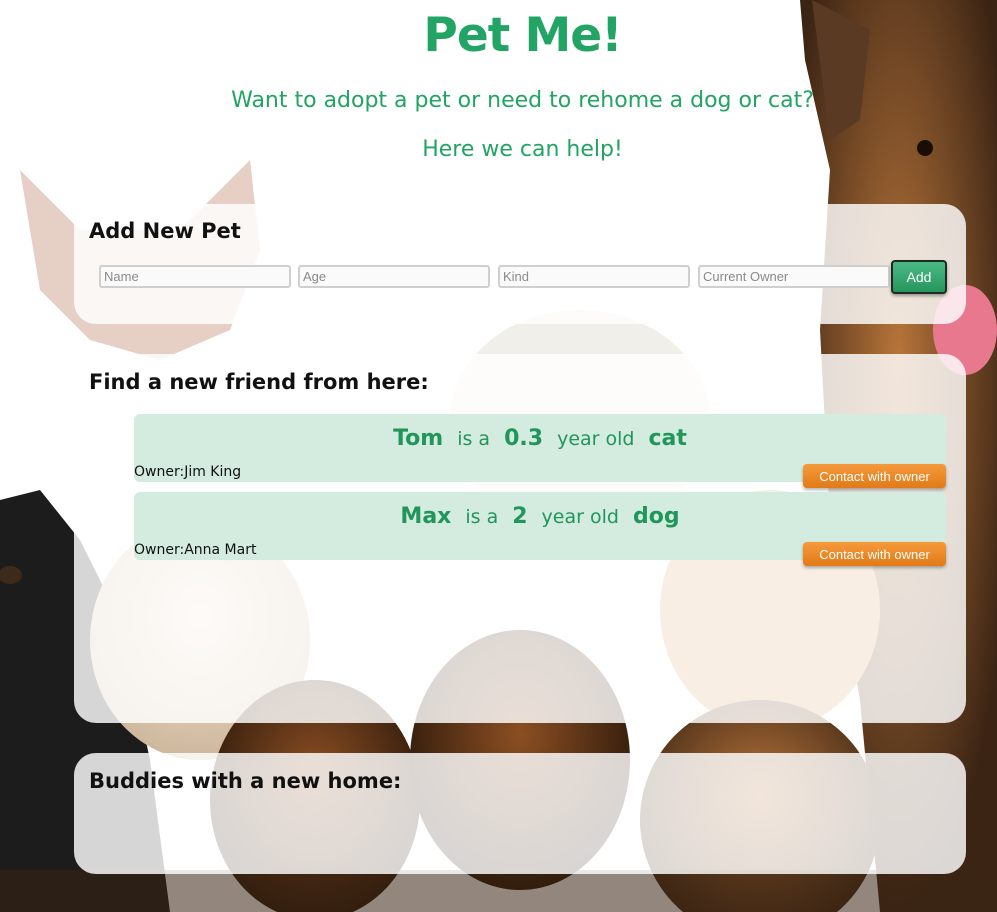  I want to click on pet-summary: Max is a 2 year old dog, so click(540, 518).